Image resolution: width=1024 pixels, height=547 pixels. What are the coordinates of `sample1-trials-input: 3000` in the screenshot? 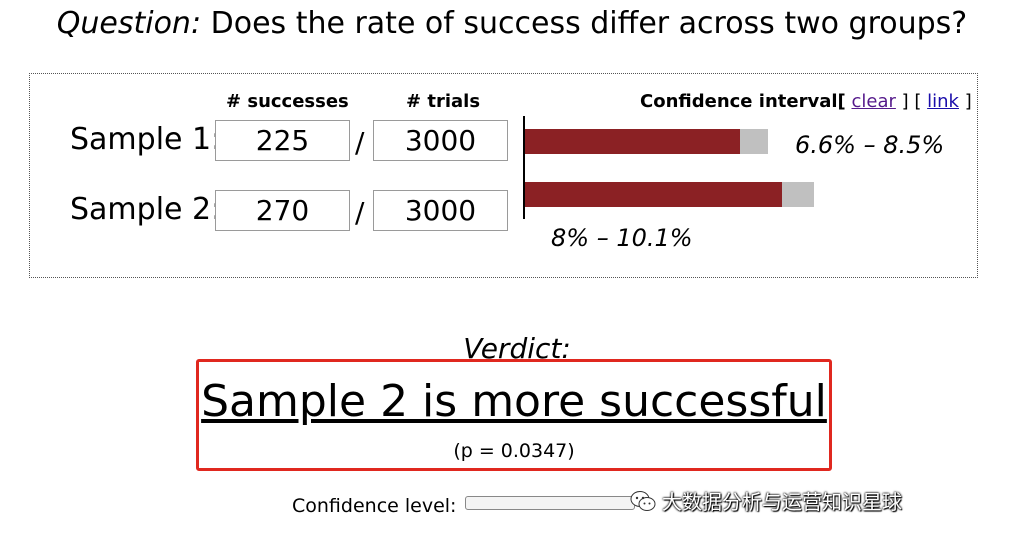 It's located at (440, 140).